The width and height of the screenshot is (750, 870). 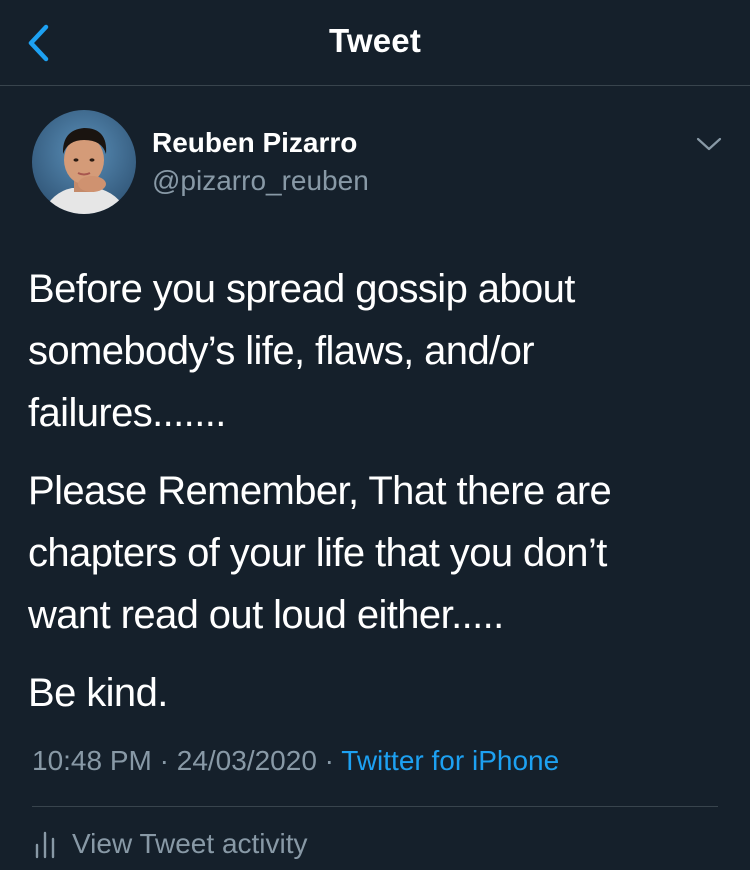 I want to click on page-title: Tweet, so click(x=375, y=40).